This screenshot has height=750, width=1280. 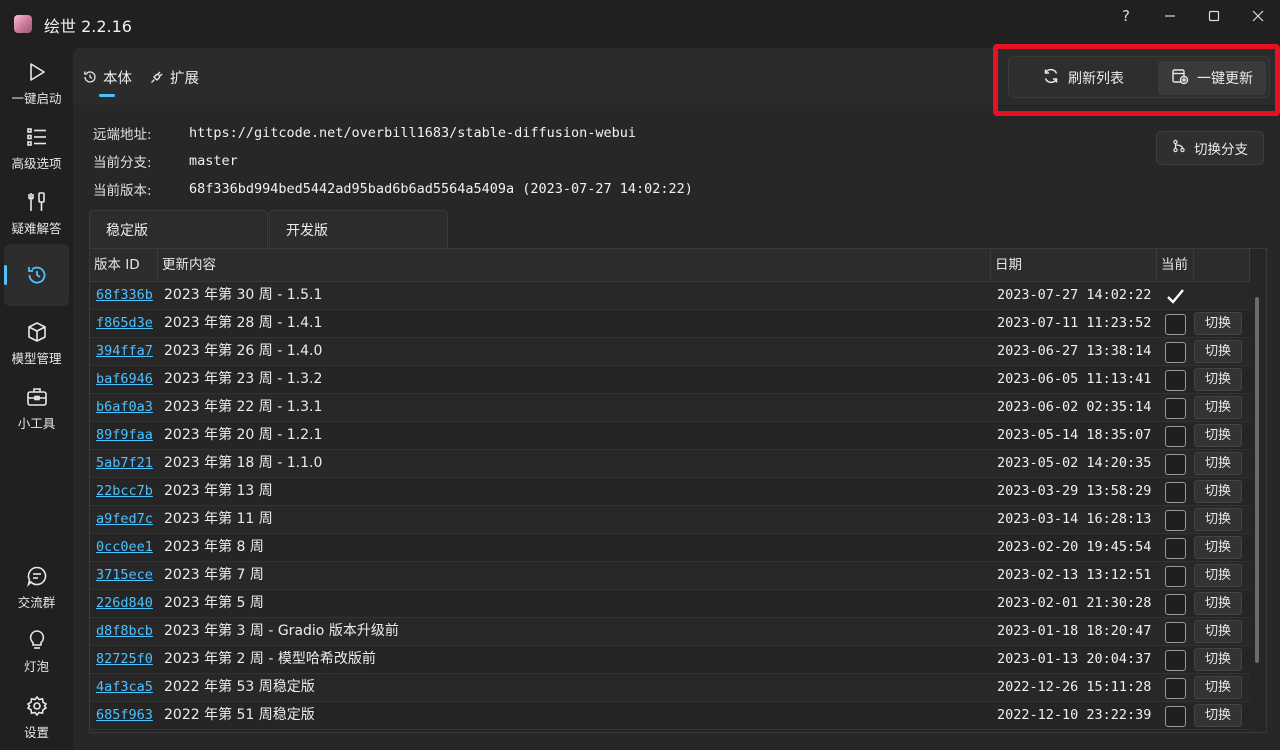 What do you see at coordinates (1074, 435) in the screenshot?
I see `version-date: 2023-05-14 18:35:07` at bounding box center [1074, 435].